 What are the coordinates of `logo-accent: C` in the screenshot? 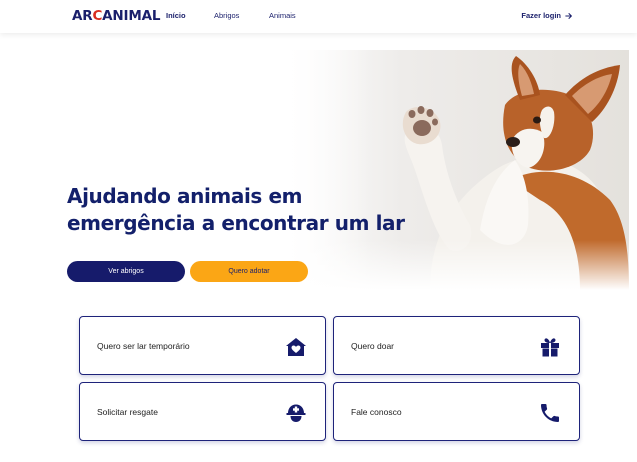 It's located at (97, 16).